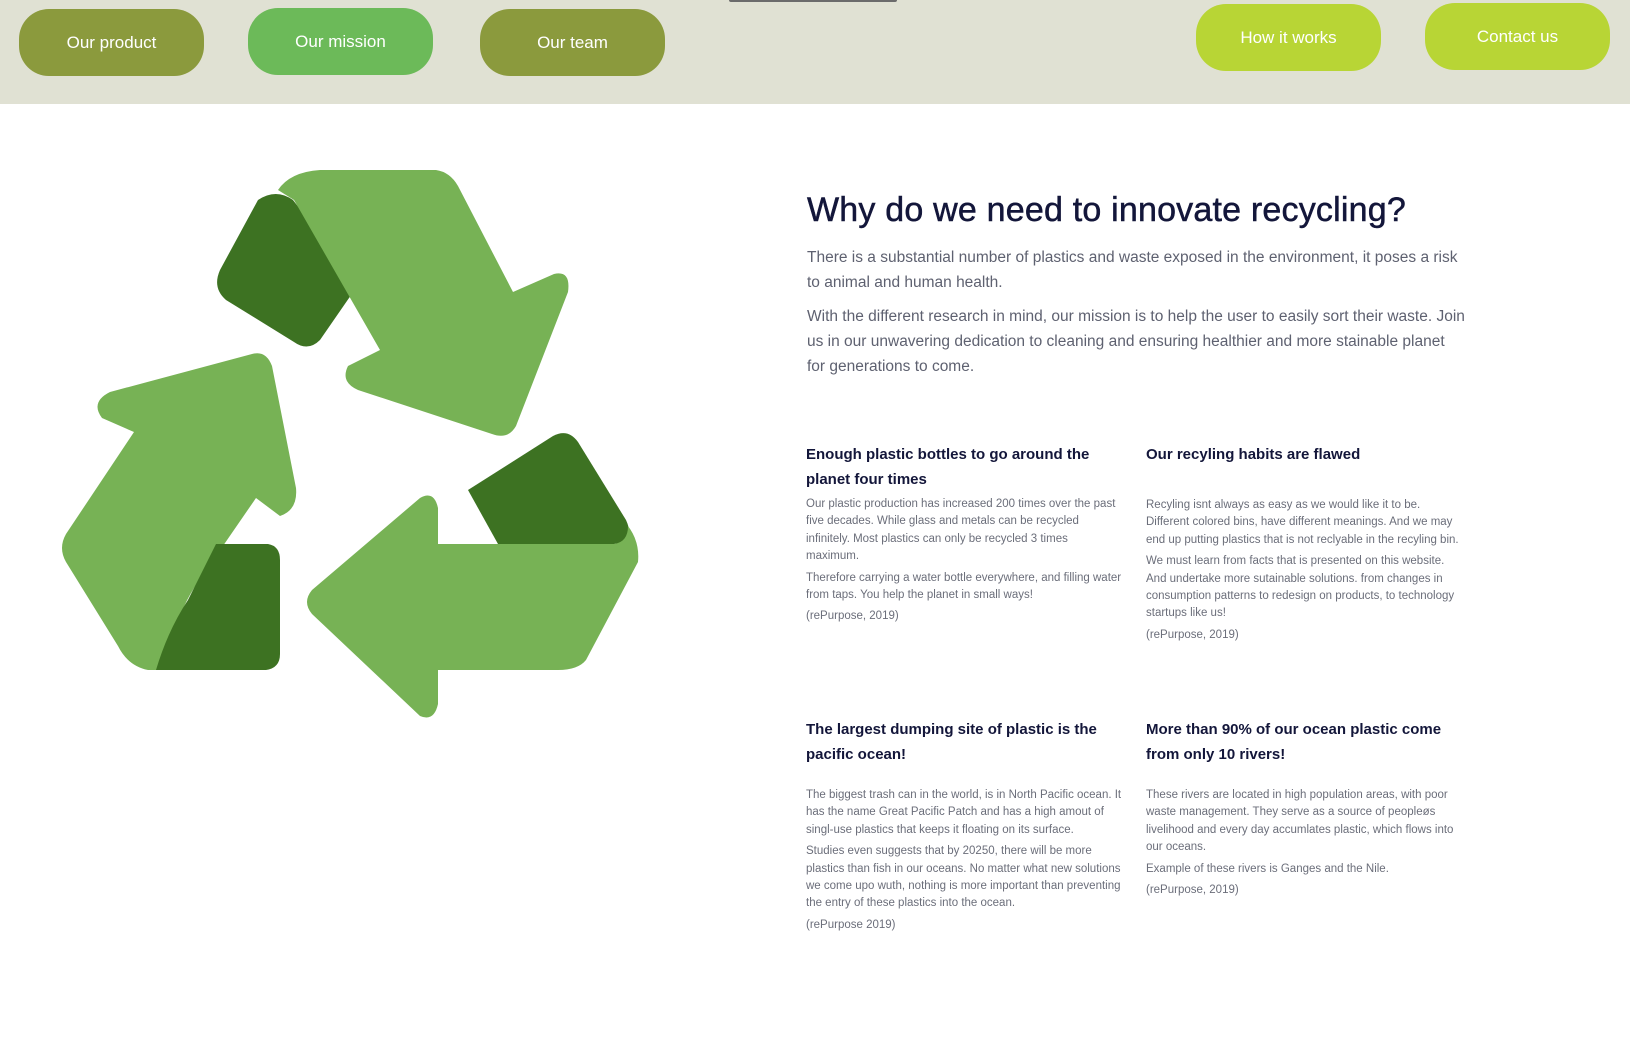 The image size is (1630, 1041). What do you see at coordinates (1288, 37) in the screenshot?
I see `how-it-works-button: How it works` at bounding box center [1288, 37].